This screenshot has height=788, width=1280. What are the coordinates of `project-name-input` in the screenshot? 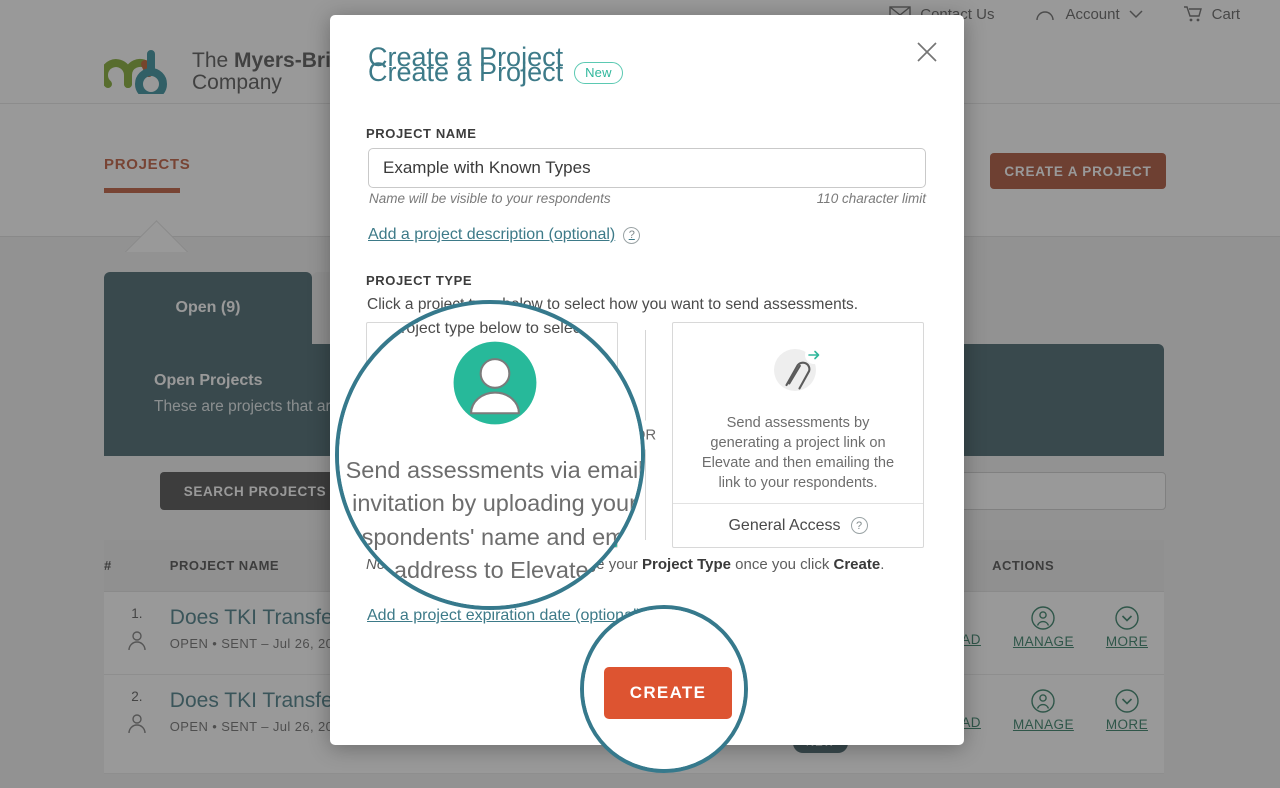 It's located at (647, 168).